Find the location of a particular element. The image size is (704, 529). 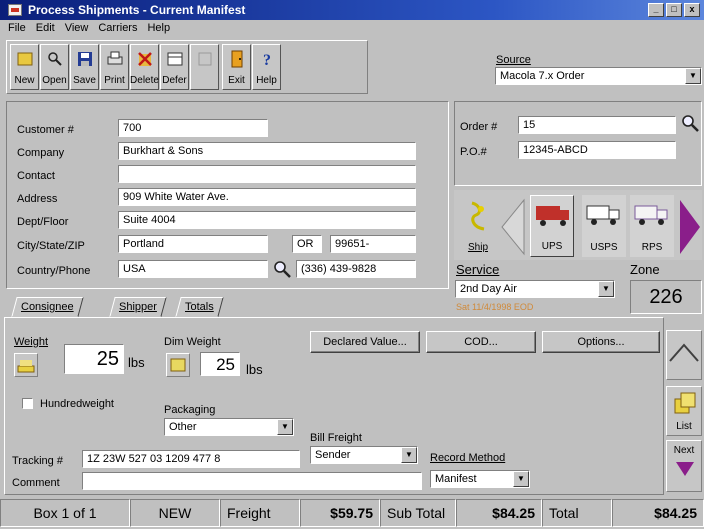

list-label: List is located at coordinates (684, 426).